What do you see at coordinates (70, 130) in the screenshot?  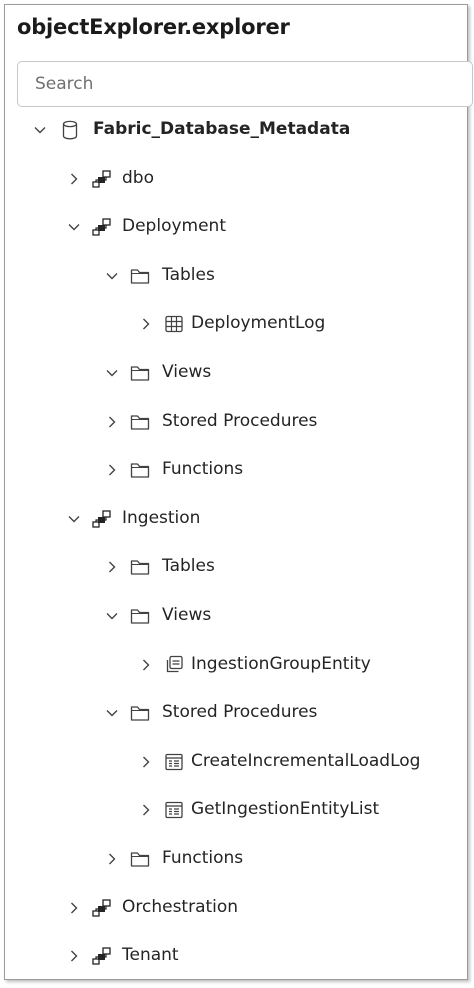 I see `database-icon` at bounding box center [70, 130].